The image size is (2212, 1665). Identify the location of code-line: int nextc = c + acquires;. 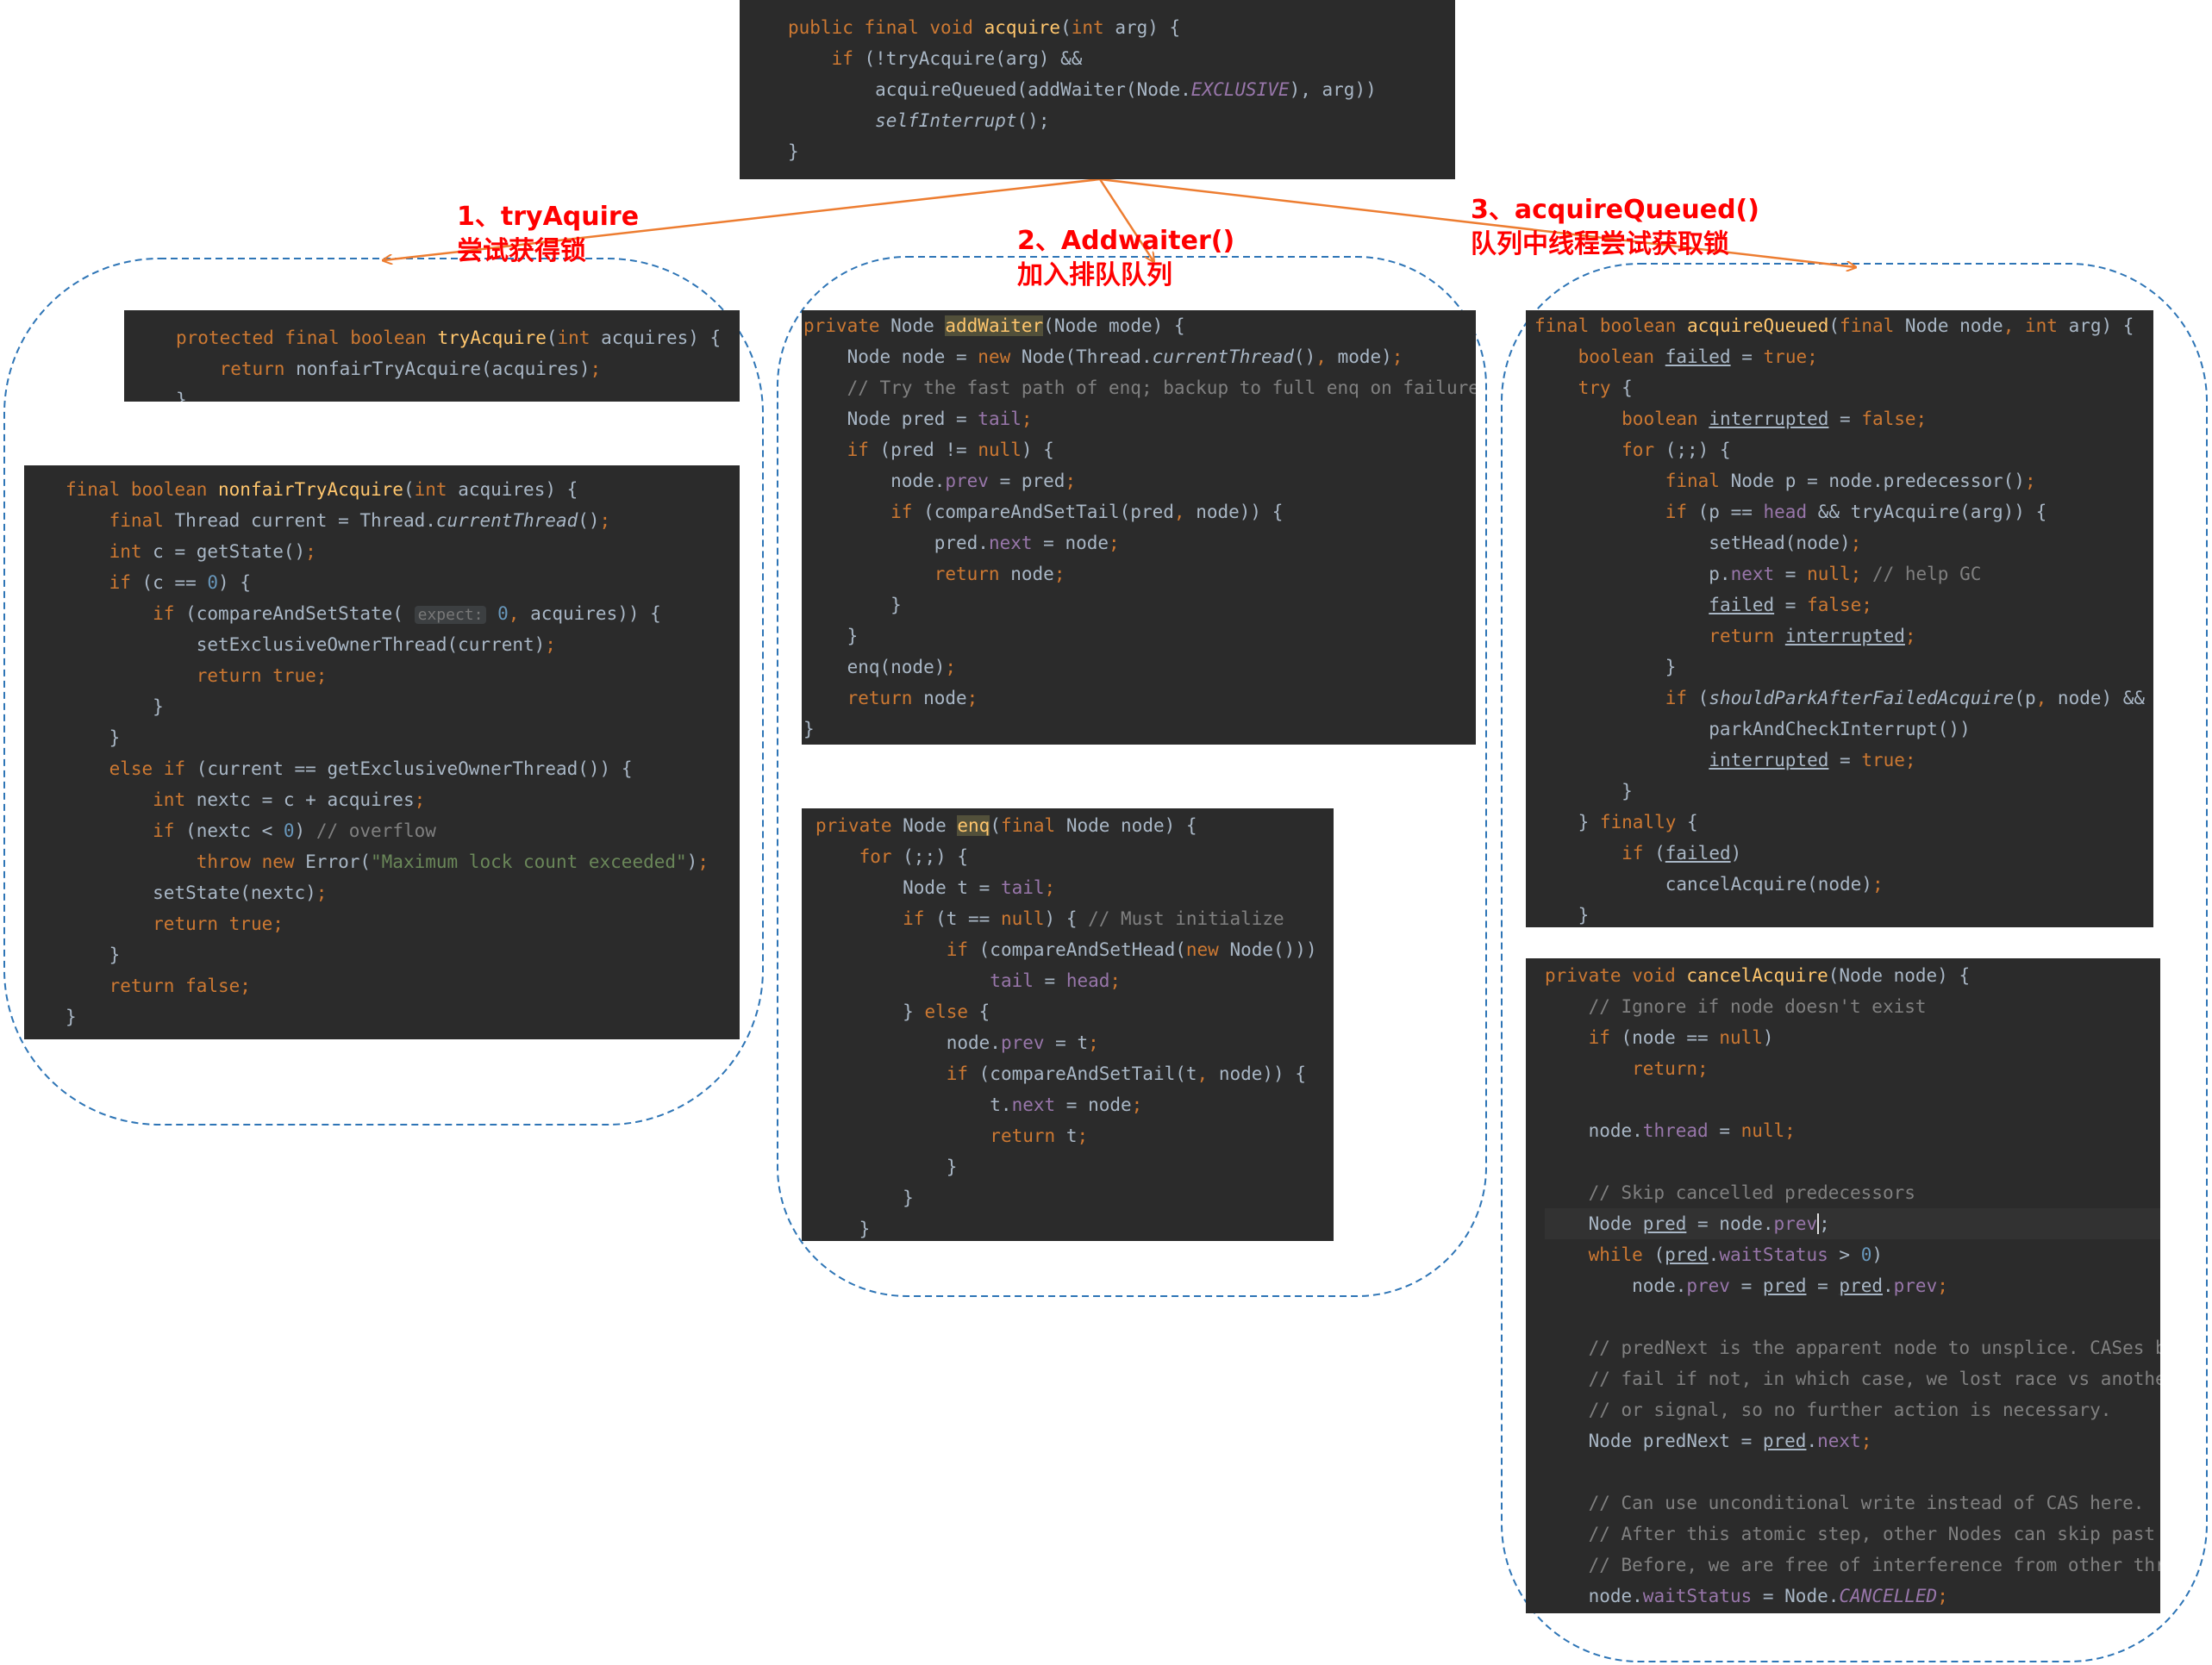
(403, 799).